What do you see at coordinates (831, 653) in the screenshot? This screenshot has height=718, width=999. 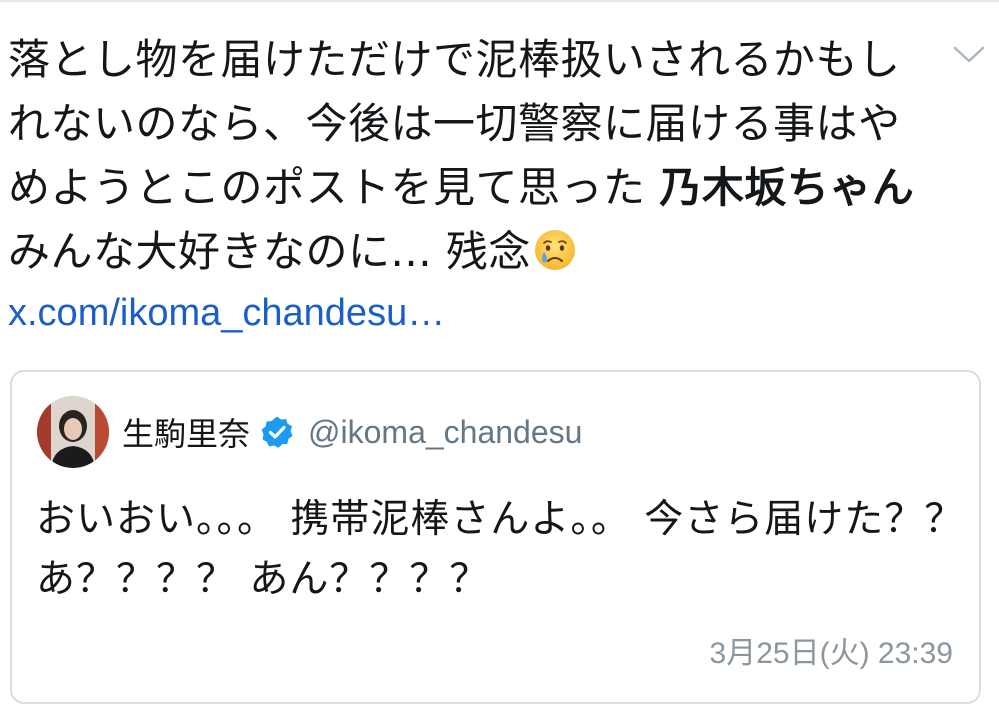 I see `quoted-tweet-timestamp: 3月25日(火) 23:39` at bounding box center [831, 653].